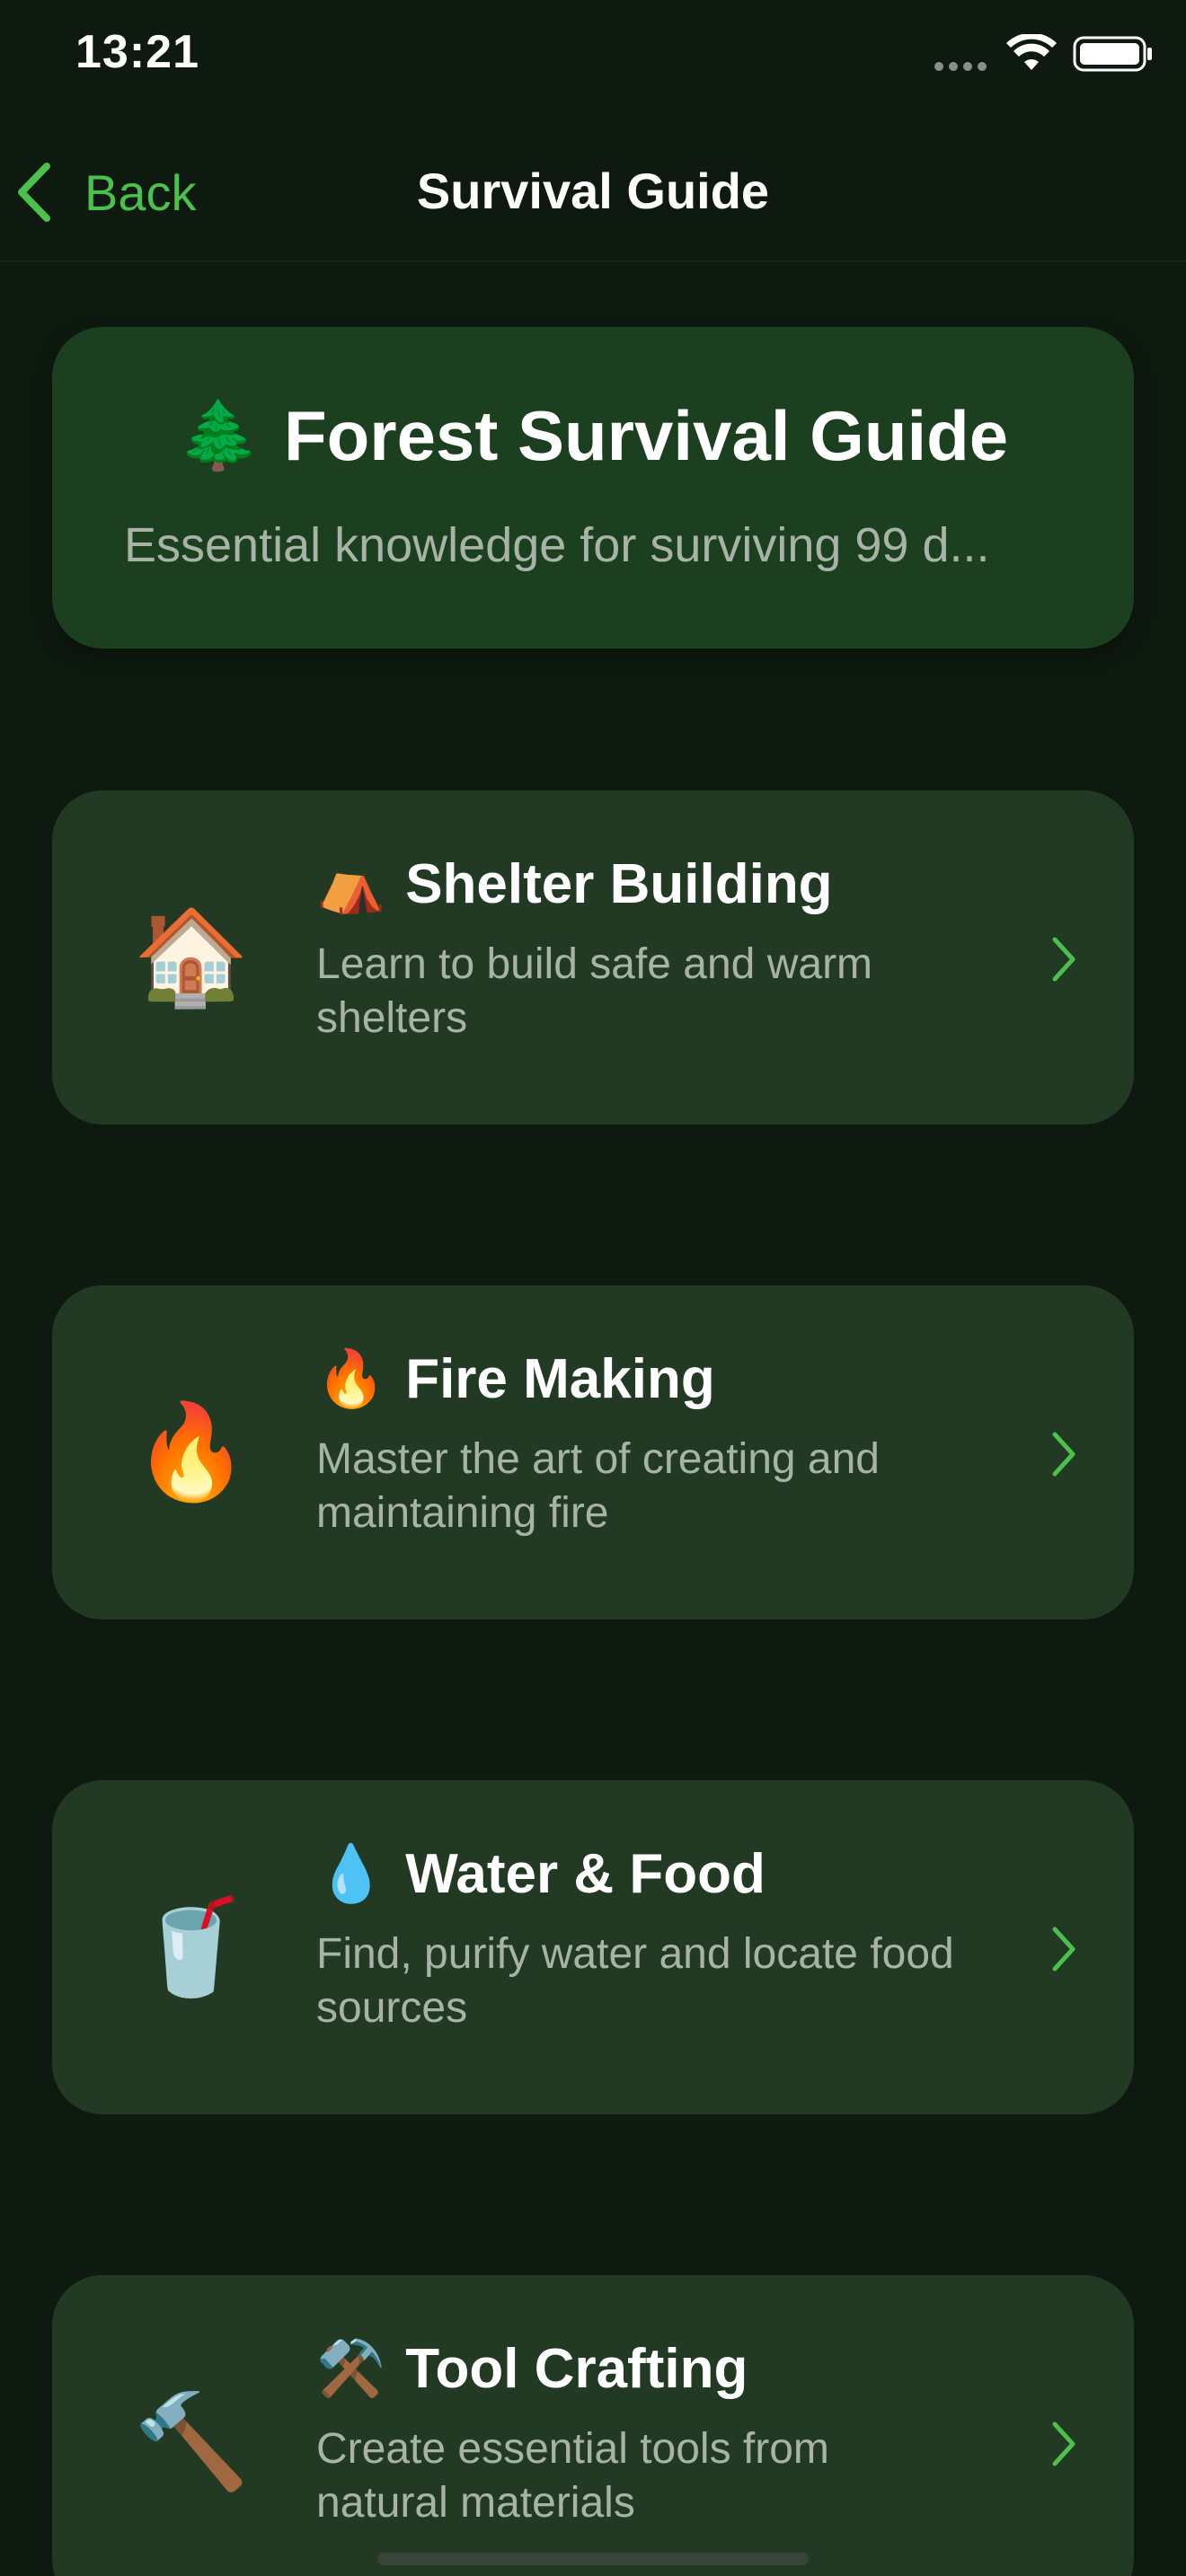  I want to click on card-description: Learn to build safe and warm shelters, so click(594, 991).